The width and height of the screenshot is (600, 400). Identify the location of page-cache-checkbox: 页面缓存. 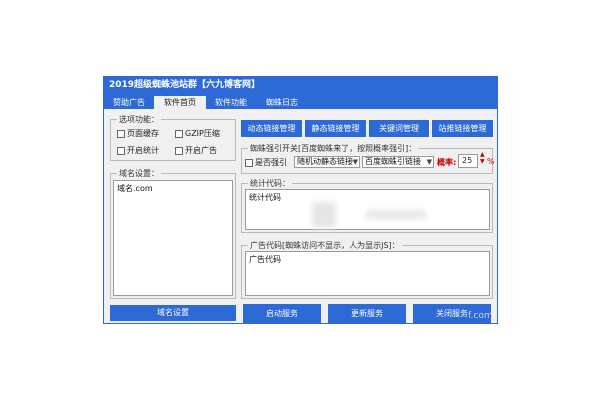
(138, 133).